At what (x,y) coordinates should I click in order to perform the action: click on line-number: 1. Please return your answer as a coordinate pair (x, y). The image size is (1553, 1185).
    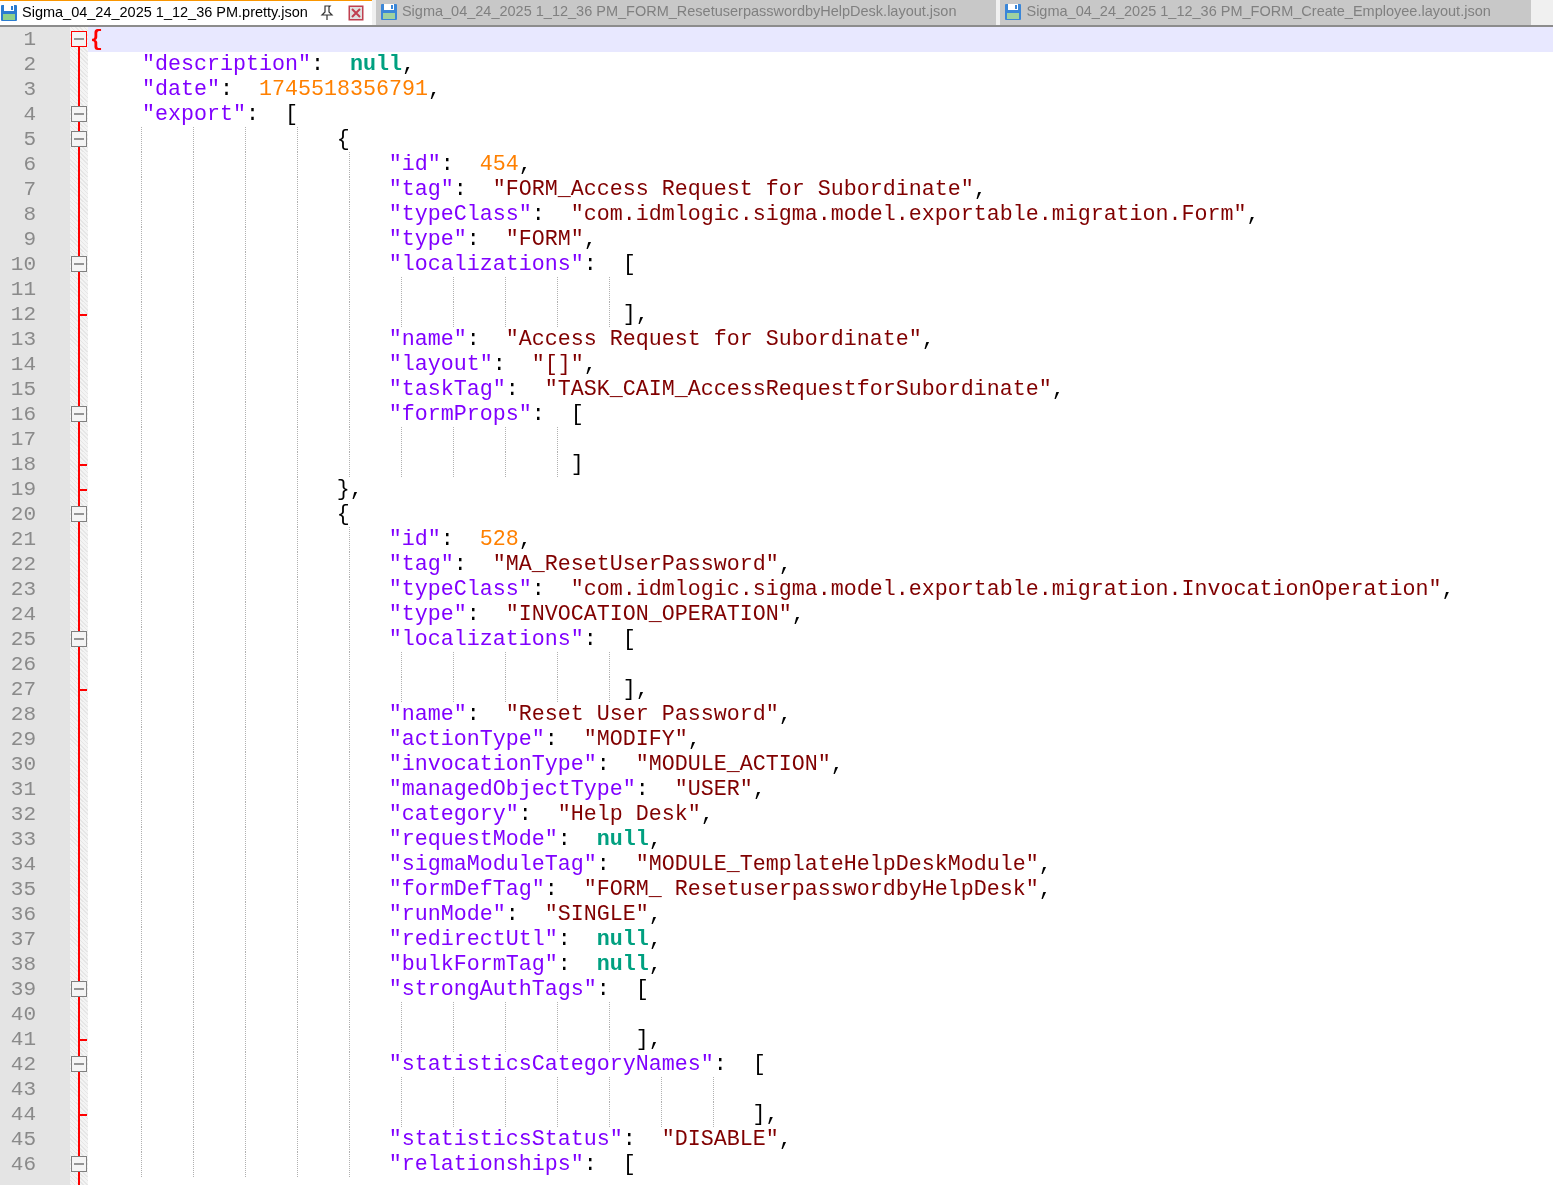
    Looking at the image, I should click on (35, 39).